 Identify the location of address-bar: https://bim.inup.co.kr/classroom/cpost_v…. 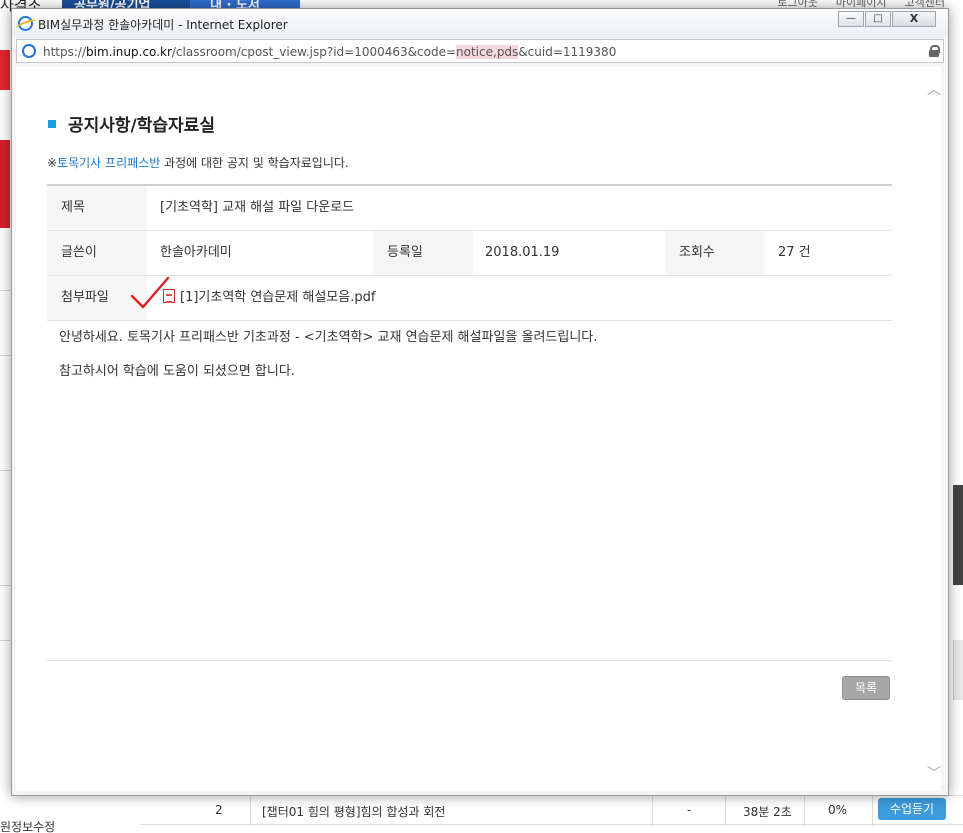
(480, 51).